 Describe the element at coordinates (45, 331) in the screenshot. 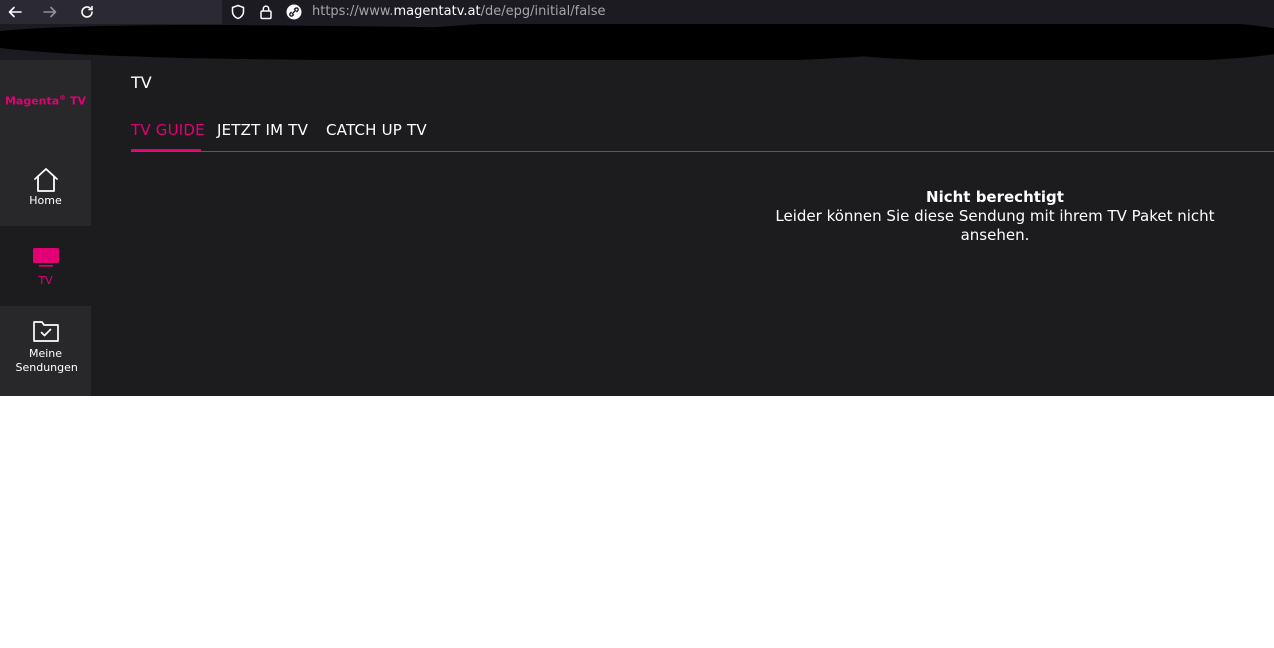

I see `folder-check-icon` at that location.